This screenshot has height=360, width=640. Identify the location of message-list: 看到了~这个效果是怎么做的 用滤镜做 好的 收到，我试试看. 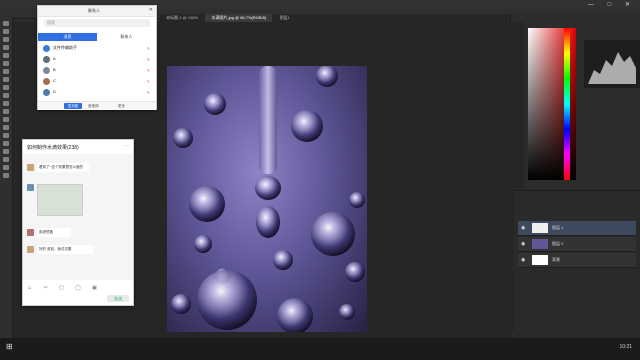
(78, 217).